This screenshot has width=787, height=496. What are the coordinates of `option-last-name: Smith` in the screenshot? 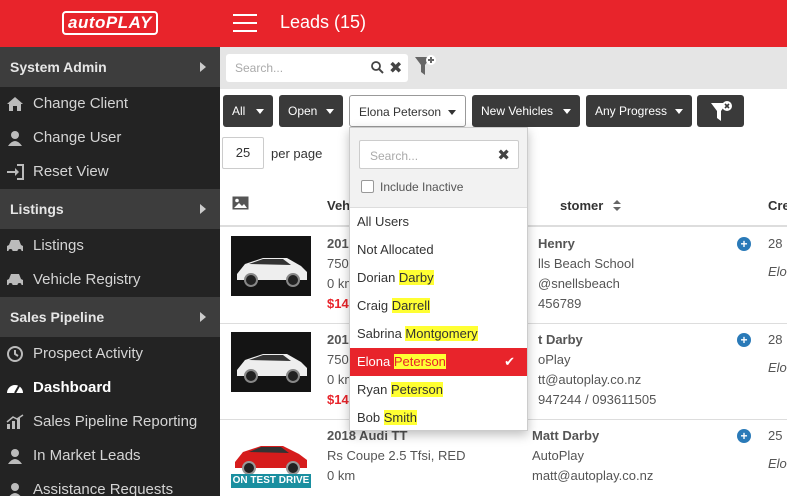 It's located at (400, 417).